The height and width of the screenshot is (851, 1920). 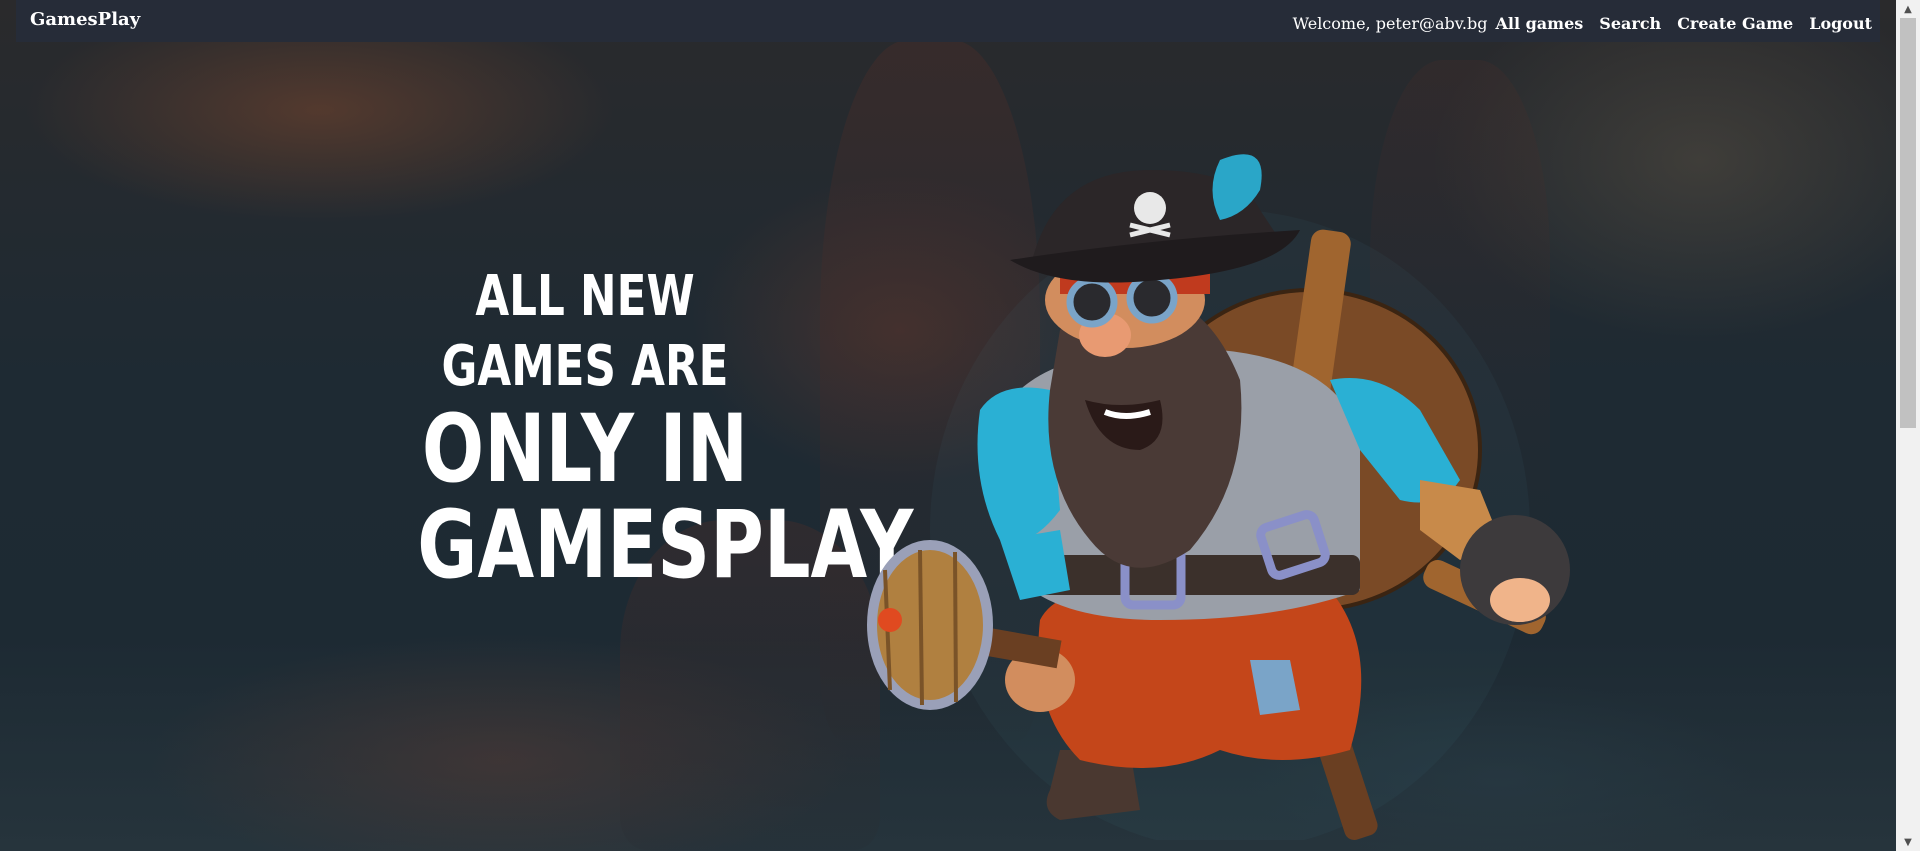 I want to click on nav-search-link: Search, so click(x=1630, y=23).